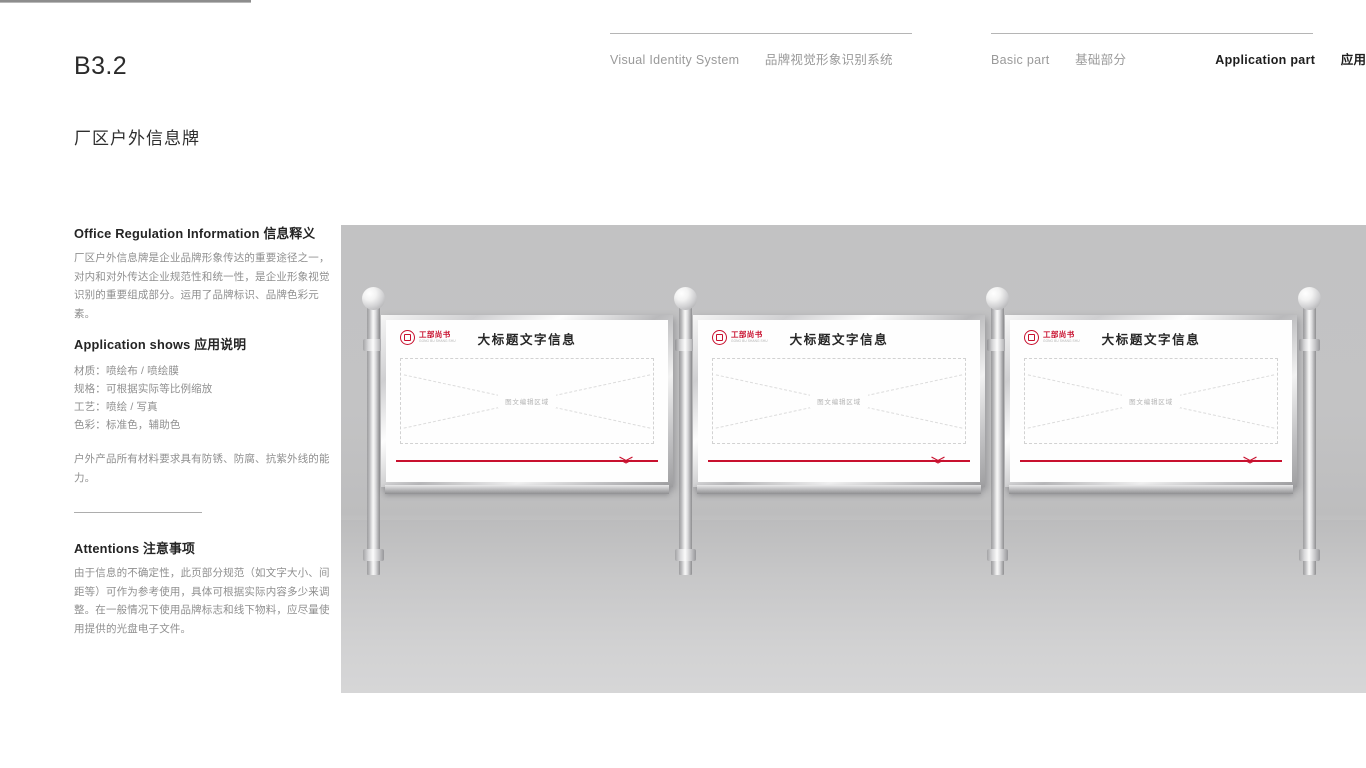 This screenshot has height=768, width=1366. What do you see at coordinates (127, 425) in the screenshot?
I see `spec-color: 色彩：标准色，辅助色` at bounding box center [127, 425].